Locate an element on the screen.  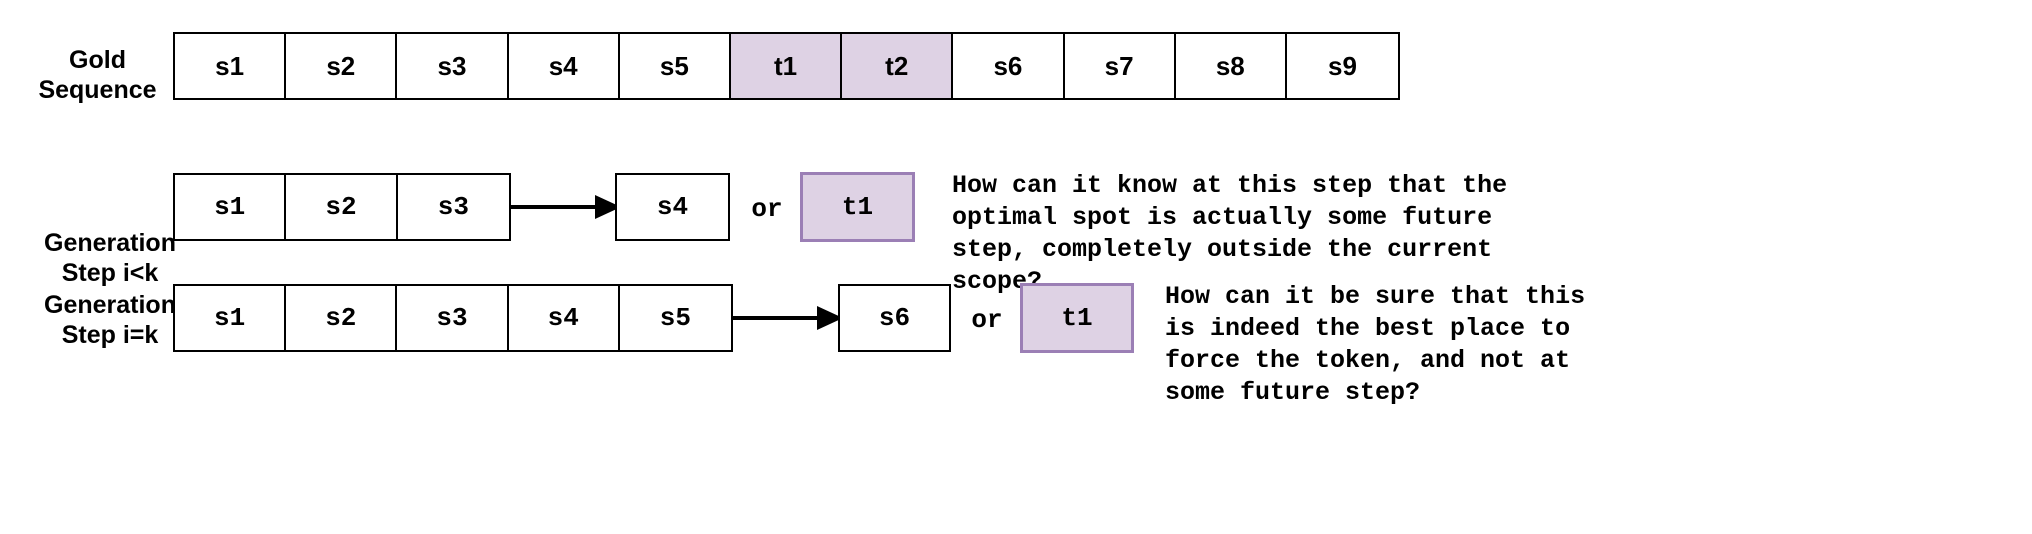
context-cell: s5 is located at coordinates (675, 318).